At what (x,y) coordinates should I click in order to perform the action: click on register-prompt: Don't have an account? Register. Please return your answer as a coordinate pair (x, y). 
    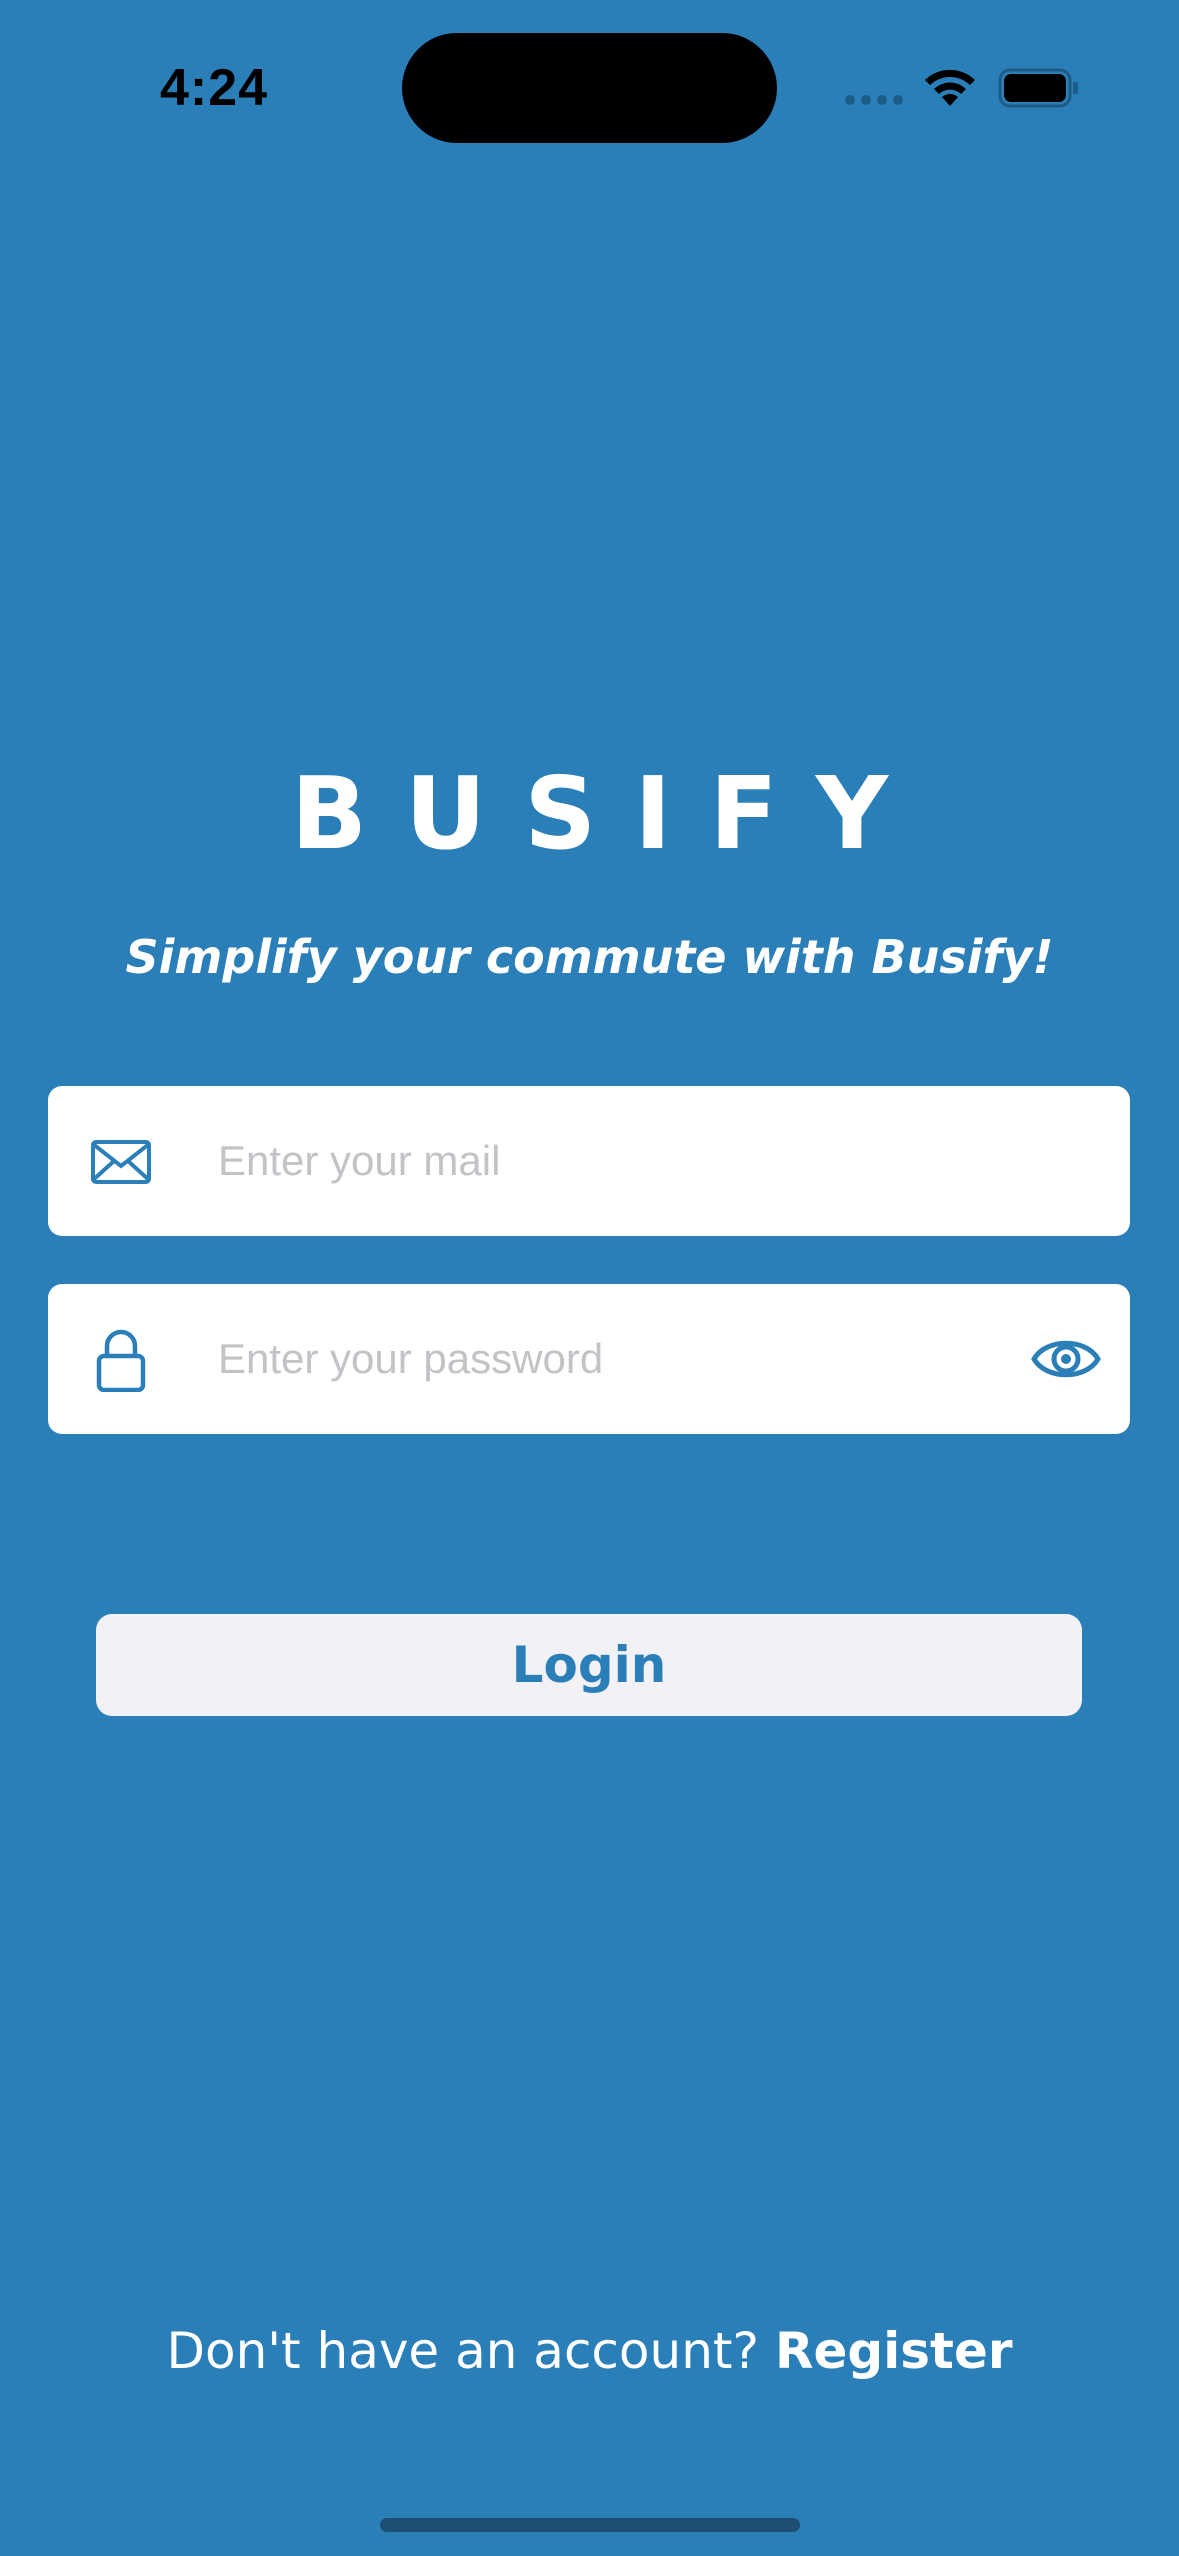
    Looking at the image, I should click on (589, 2351).